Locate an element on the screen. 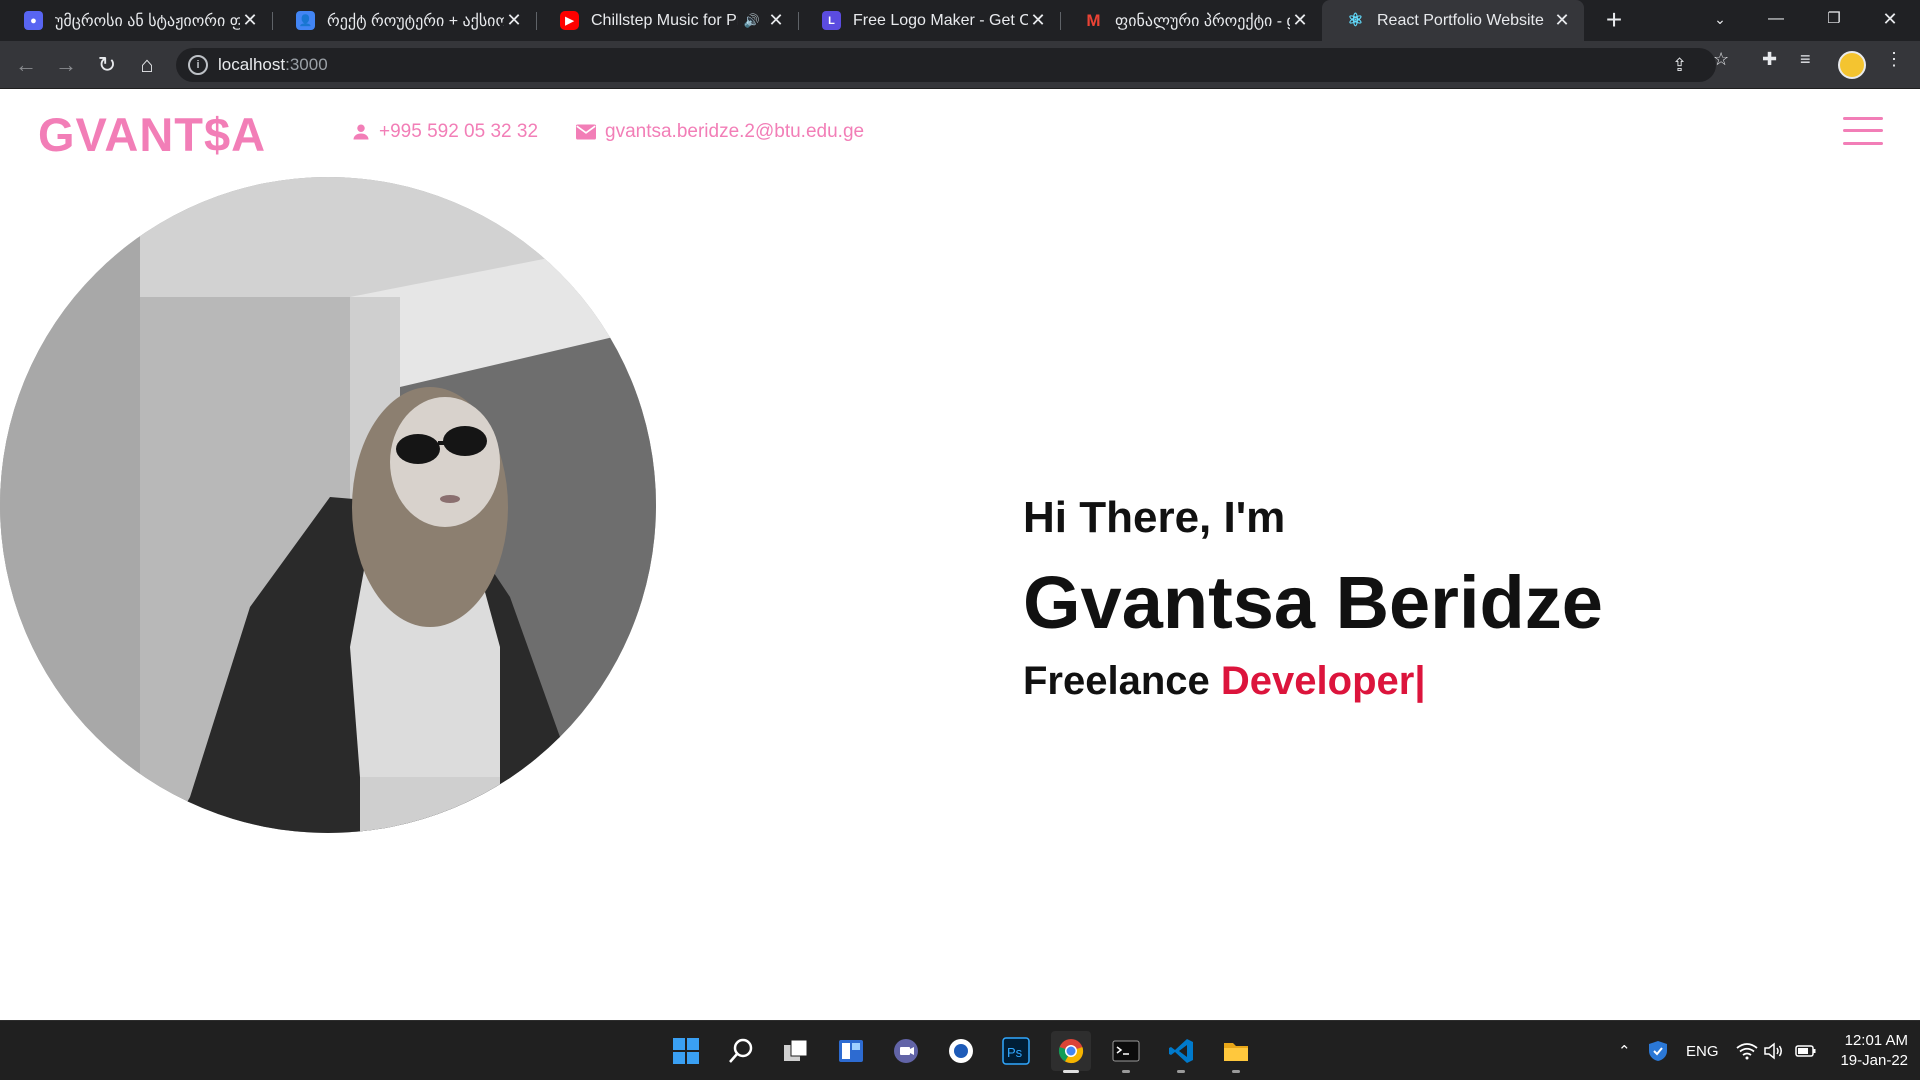 The image size is (1920, 1080). windows-start-icon is located at coordinates (686, 1051).